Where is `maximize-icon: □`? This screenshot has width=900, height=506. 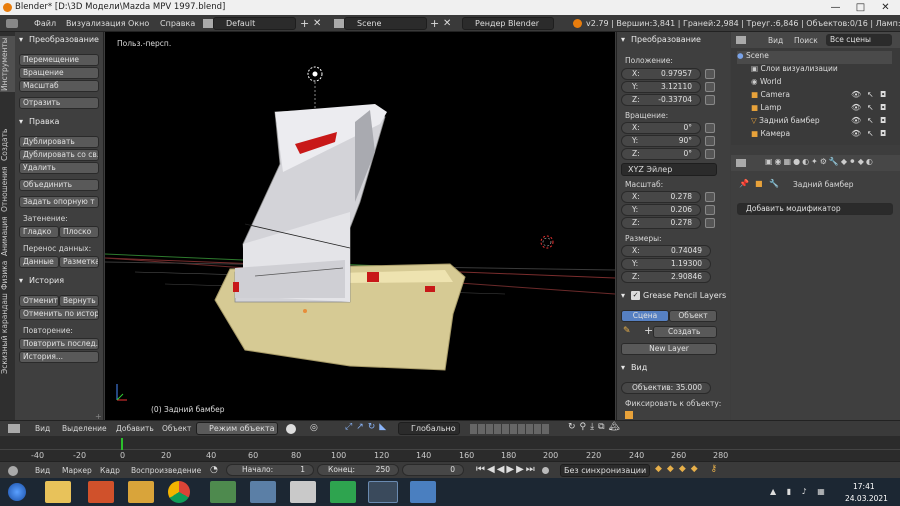 maximize-icon: □ is located at coordinates (860, 7).